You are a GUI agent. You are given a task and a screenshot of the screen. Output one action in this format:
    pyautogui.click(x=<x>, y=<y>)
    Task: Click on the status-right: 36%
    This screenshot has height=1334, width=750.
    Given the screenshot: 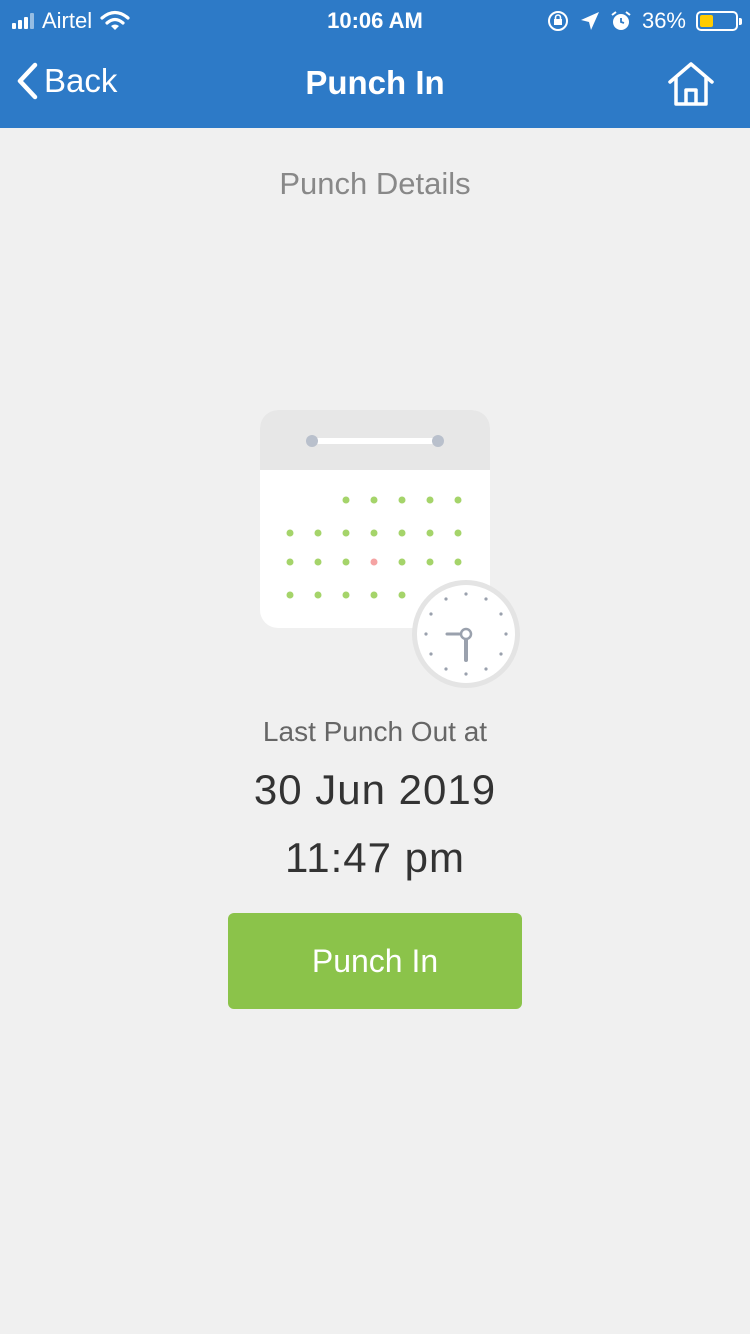 What is the action you would take?
    pyautogui.click(x=644, y=21)
    